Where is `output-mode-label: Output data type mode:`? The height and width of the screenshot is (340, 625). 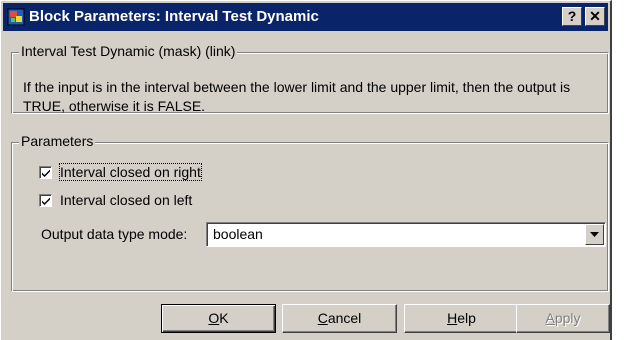 output-mode-label: Output data type mode: is located at coordinates (114, 234).